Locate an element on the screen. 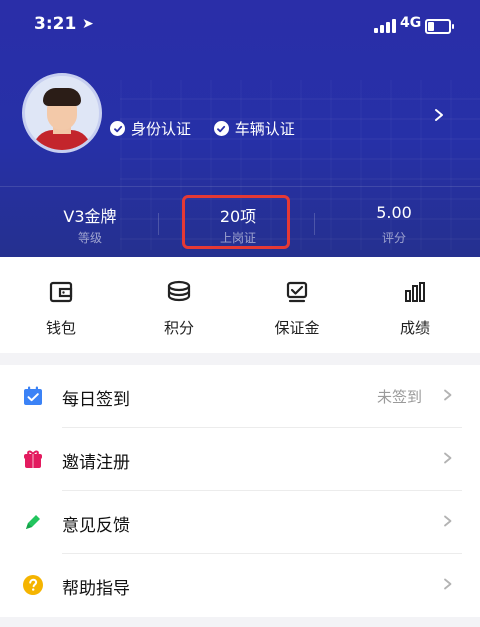 The image size is (480, 627). quick-wallet: 钱包 is located at coordinates (61, 312).